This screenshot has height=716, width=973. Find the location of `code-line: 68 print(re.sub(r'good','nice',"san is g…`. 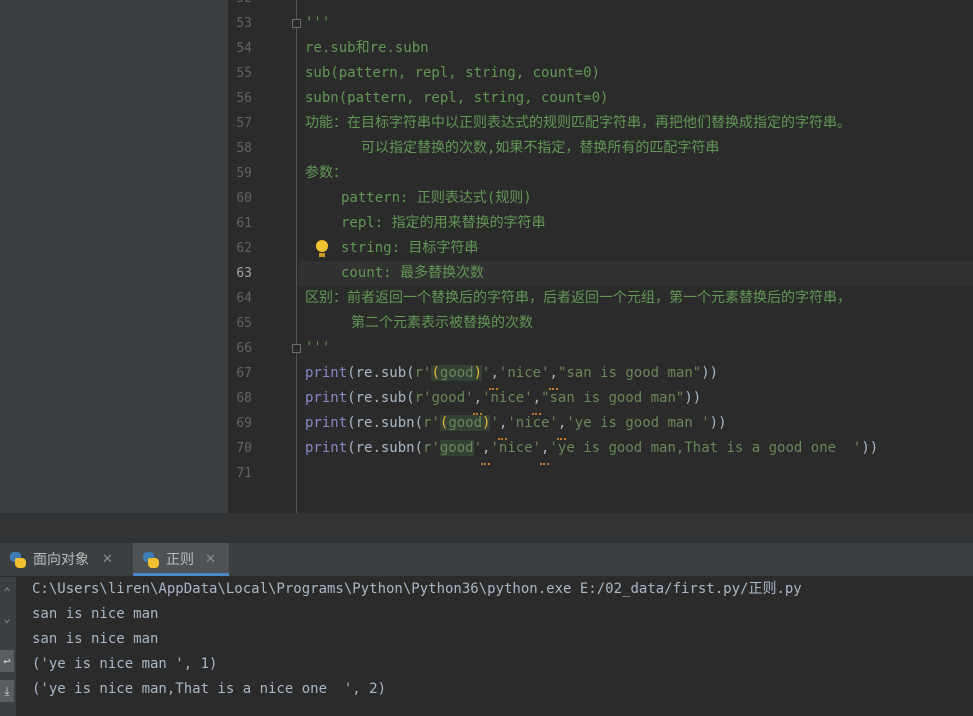

code-line: 68 print(re.sub(r'good','nice',"san is g… is located at coordinates (600, 400).